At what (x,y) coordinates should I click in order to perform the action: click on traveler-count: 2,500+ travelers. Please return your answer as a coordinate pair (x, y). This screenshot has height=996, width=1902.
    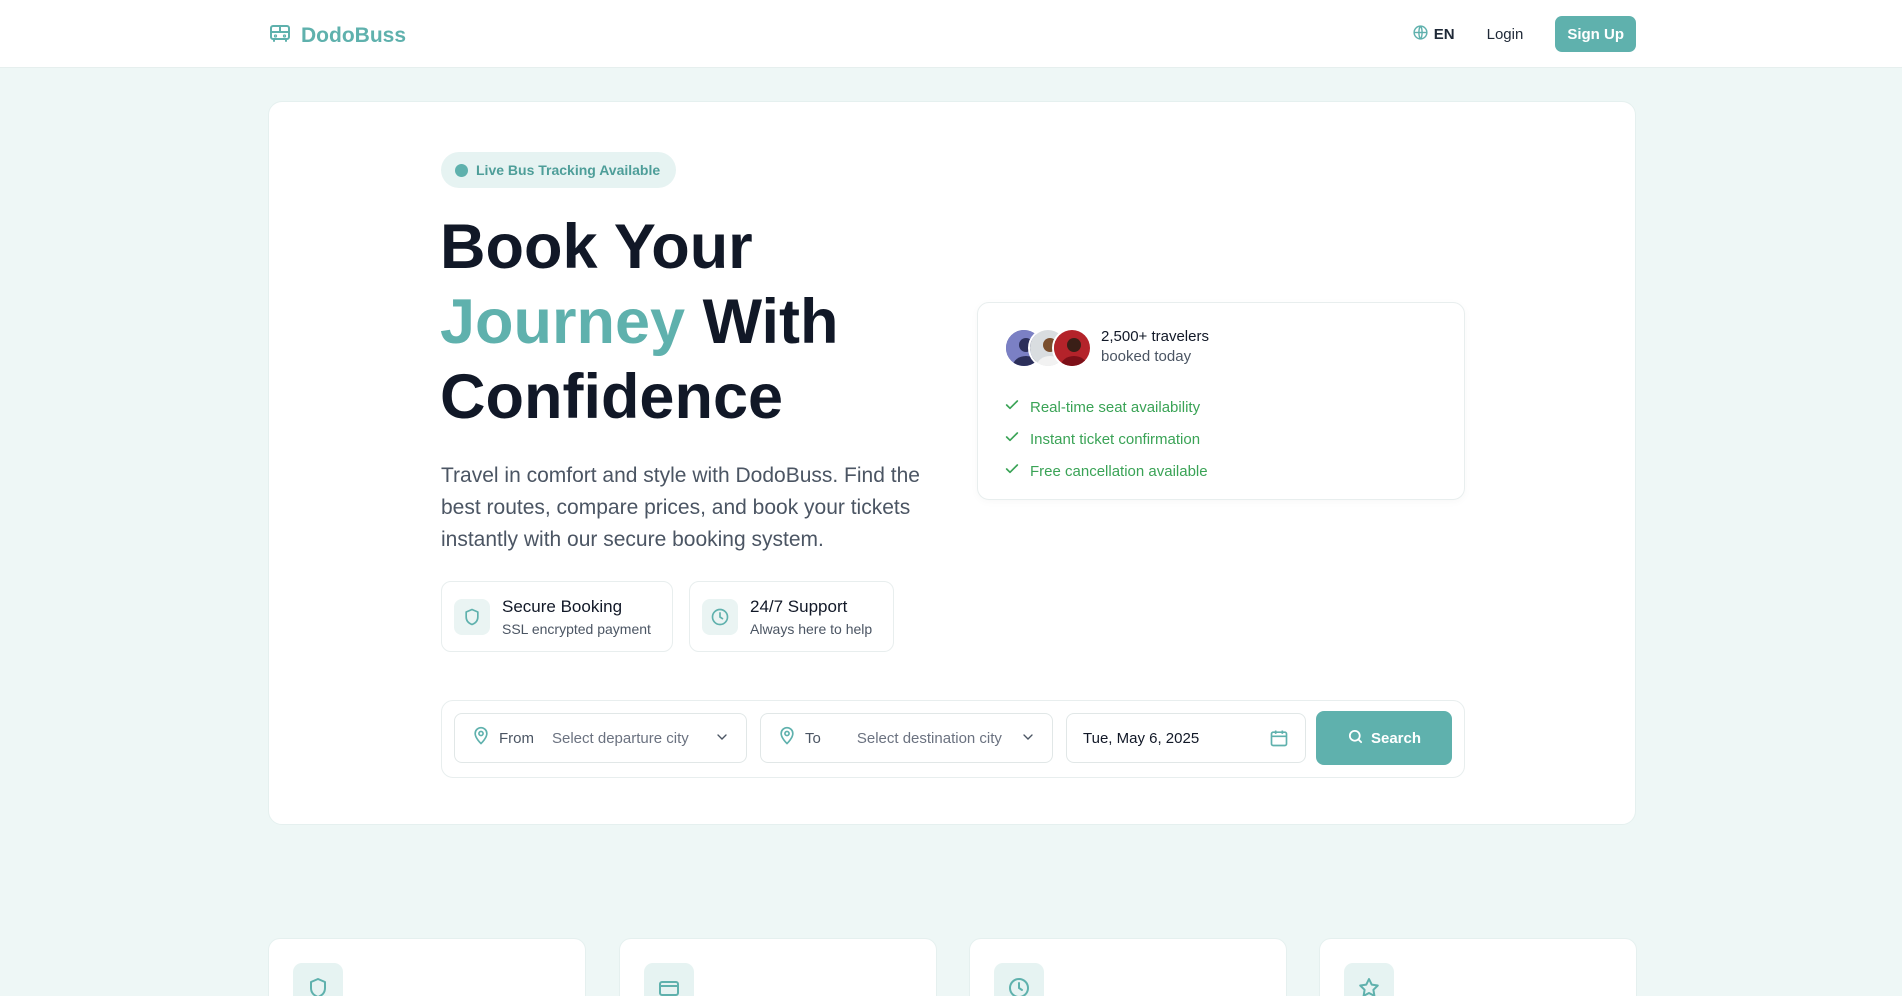
    Looking at the image, I should click on (1155, 336).